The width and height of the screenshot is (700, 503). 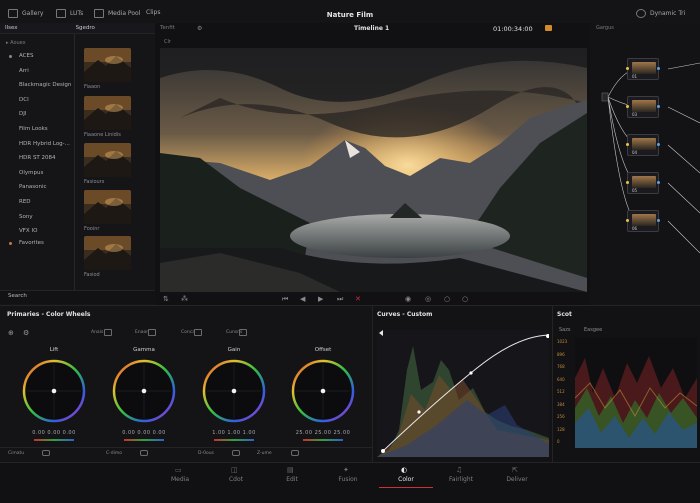 I want to click on lut-thumbnail-label: Fasiod, so click(x=92, y=275).